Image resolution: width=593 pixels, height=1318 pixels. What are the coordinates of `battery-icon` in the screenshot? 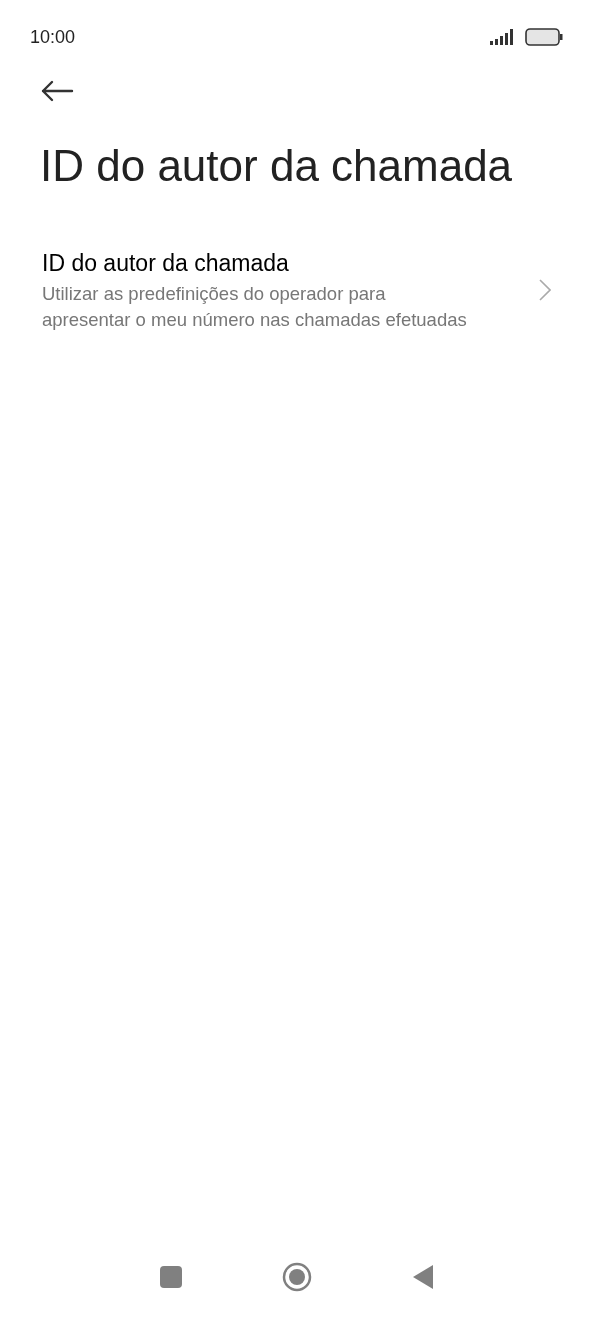 It's located at (544, 37).